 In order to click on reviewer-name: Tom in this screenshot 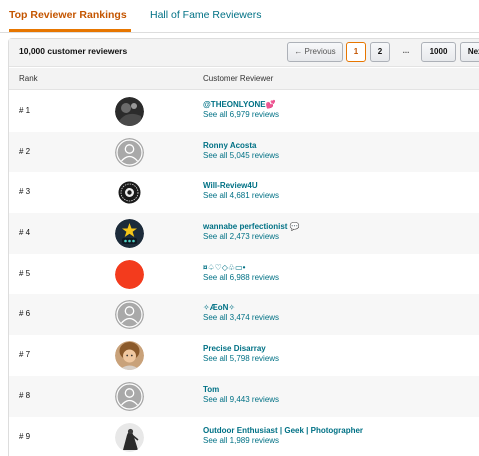, I will do `click(211, 389)`.